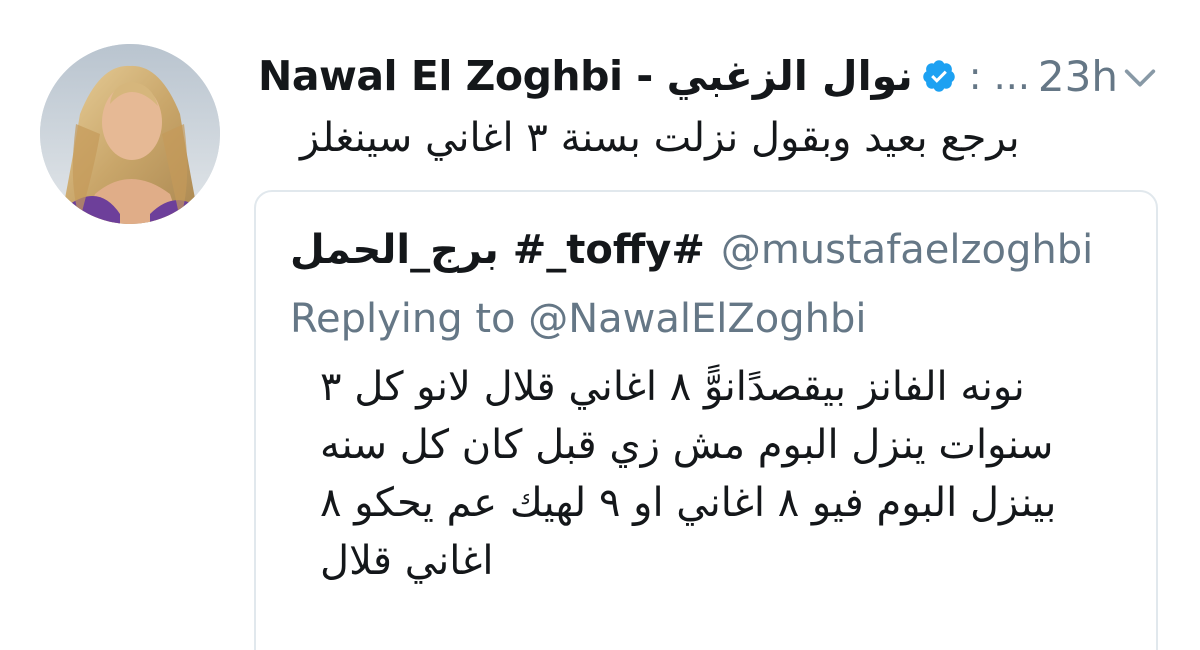 This screenshot has width=1200, height=650. What do you see at coordinates (585, 76) in the screenshot?
I see `display-name: Nawal El Zoghbi - نوال الزغبي` at bounding box center [585, 76].